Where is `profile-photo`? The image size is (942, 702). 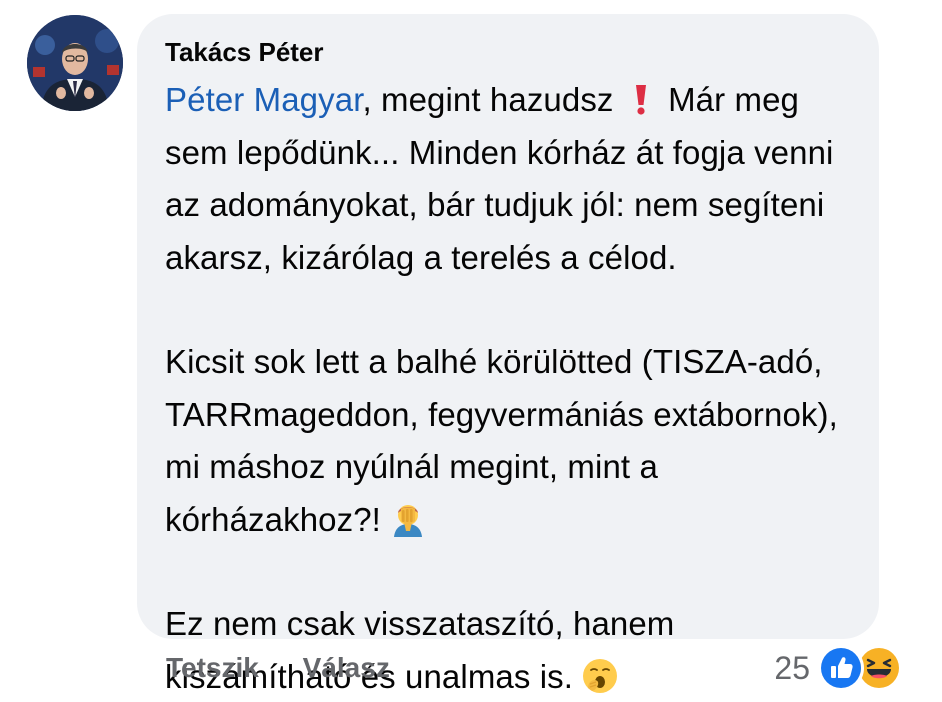 profile-photo is located at coordinates (75, 63).